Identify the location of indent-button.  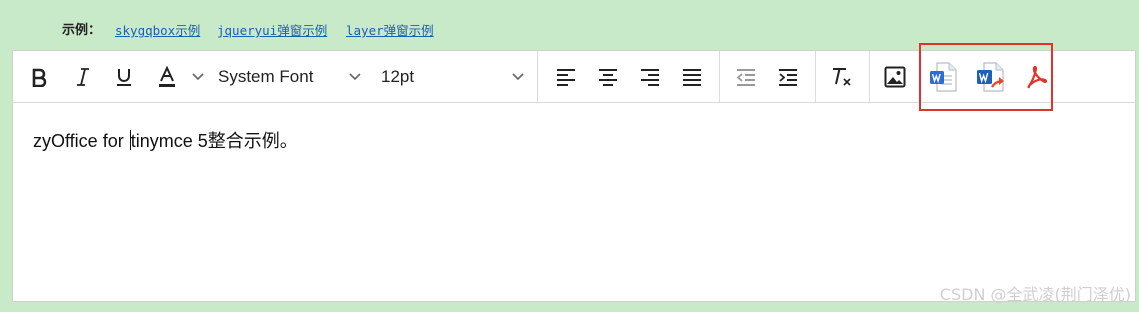
(788, 77).